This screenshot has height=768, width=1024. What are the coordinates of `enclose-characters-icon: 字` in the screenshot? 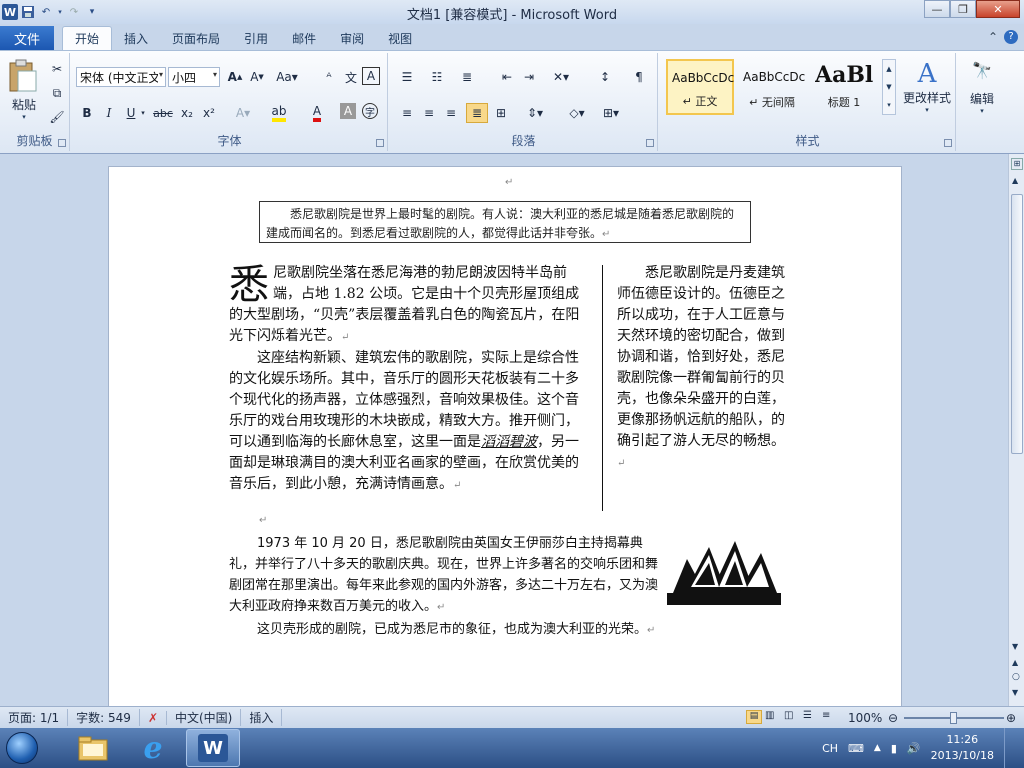 It's located at (370, 111).